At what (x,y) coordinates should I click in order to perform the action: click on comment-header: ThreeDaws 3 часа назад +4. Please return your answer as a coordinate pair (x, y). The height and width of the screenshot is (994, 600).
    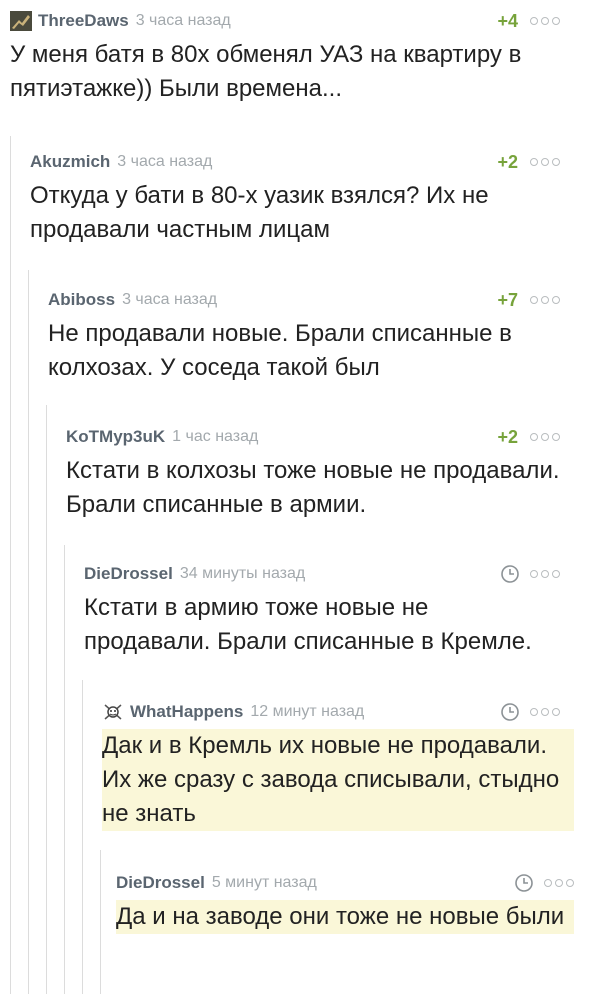
    Looking at the image, I should click on (285, 21).